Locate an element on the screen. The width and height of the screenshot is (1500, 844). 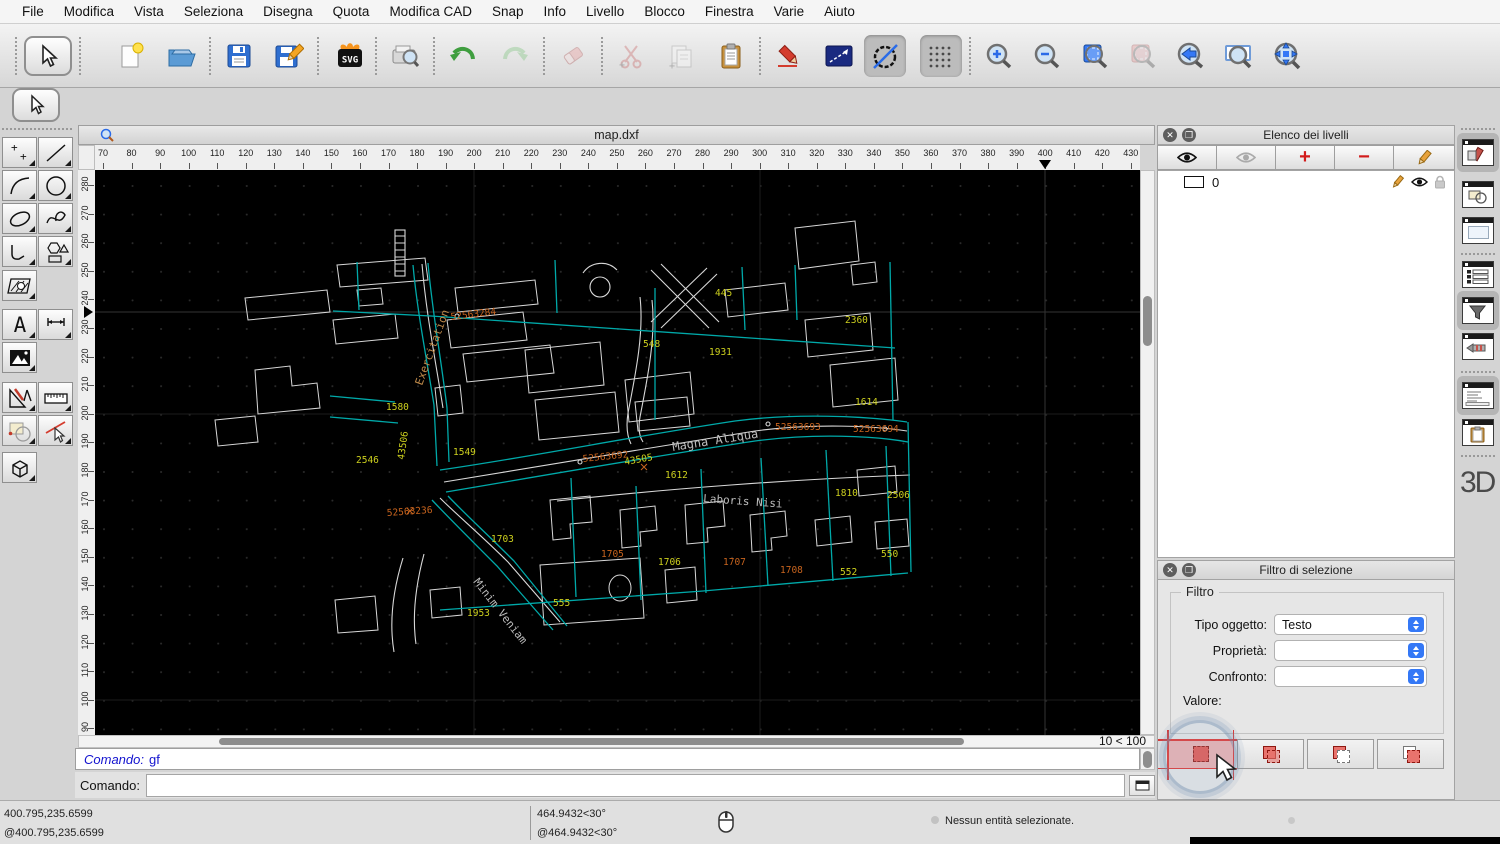
image-tool-button is located at coordinates (19, 357).